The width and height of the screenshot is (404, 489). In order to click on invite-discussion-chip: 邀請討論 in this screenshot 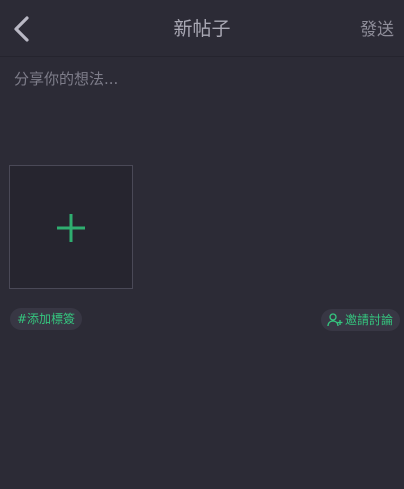, I will do `click(360, 320)`.